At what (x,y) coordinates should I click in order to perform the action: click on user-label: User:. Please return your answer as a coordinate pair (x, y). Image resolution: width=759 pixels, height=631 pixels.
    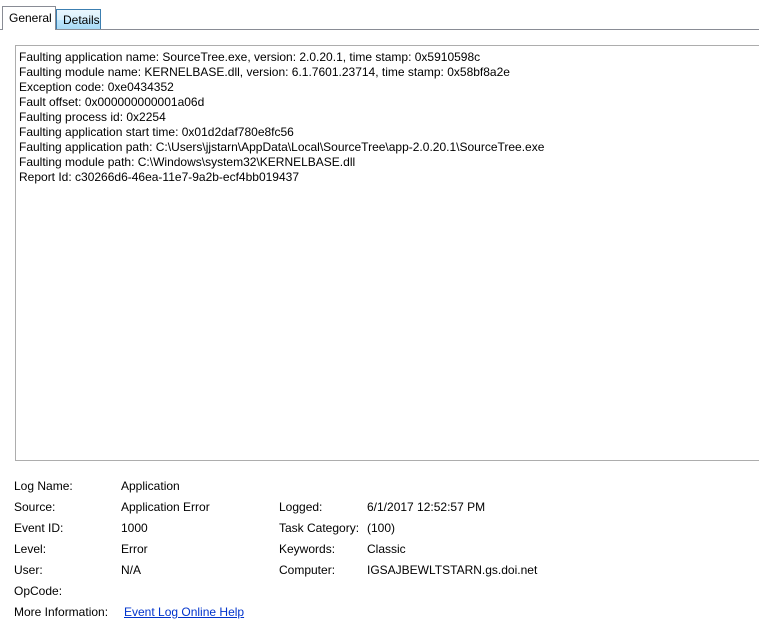
    Looking at the image, I should click on (28, 570).